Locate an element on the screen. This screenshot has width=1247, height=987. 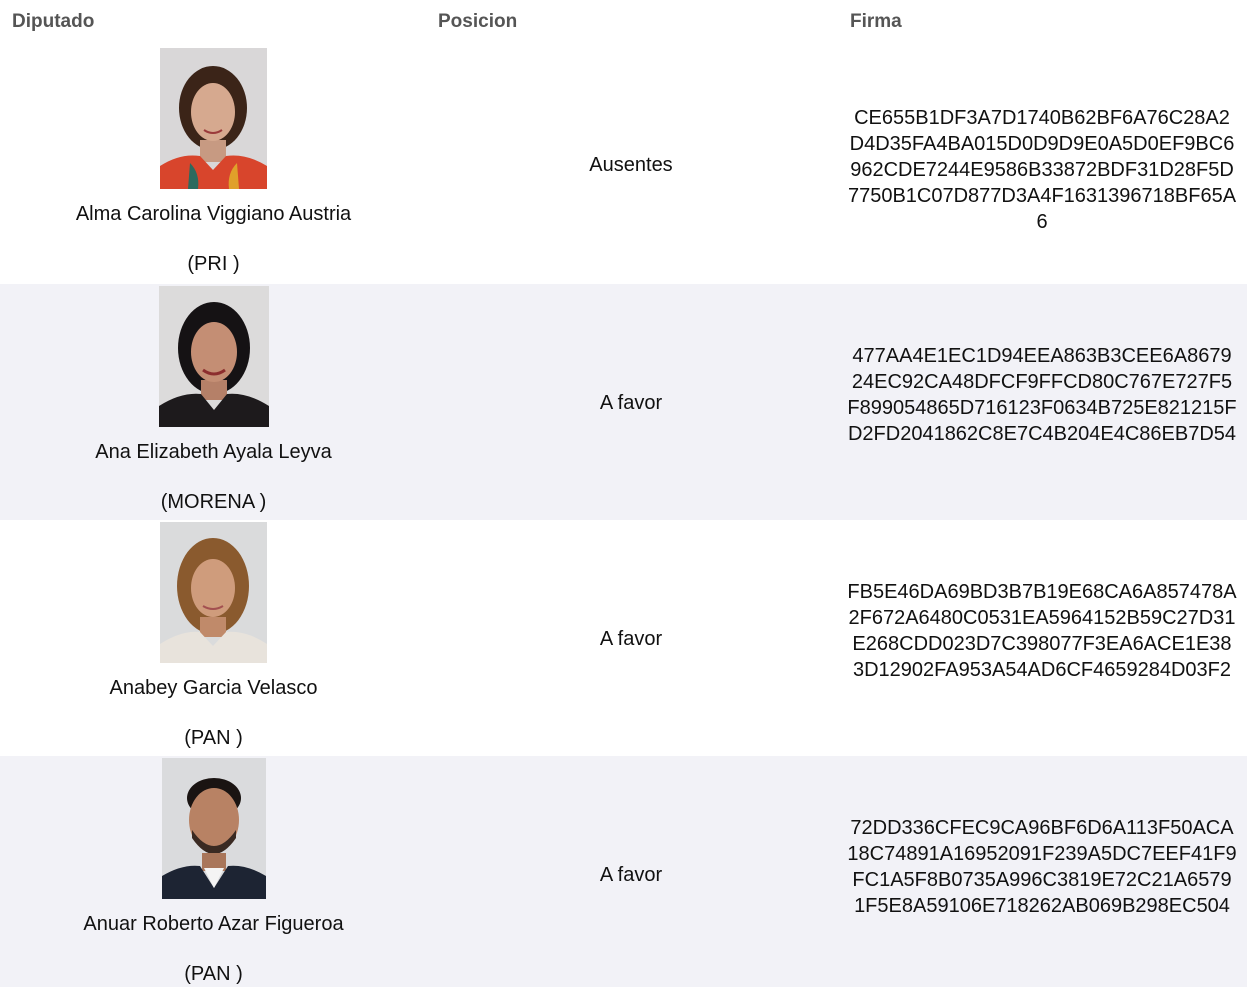
position-cell: Ausentes is located at coordinates (631, 165).